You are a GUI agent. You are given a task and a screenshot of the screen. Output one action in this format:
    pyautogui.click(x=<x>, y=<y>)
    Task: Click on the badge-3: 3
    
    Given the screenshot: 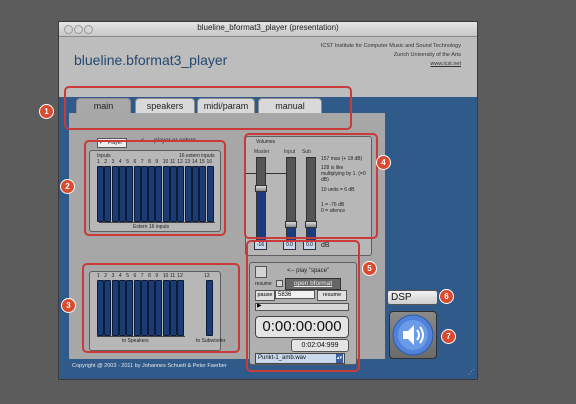 What is the action you would take?
    pyautogui.click(x=68, y=305)
    